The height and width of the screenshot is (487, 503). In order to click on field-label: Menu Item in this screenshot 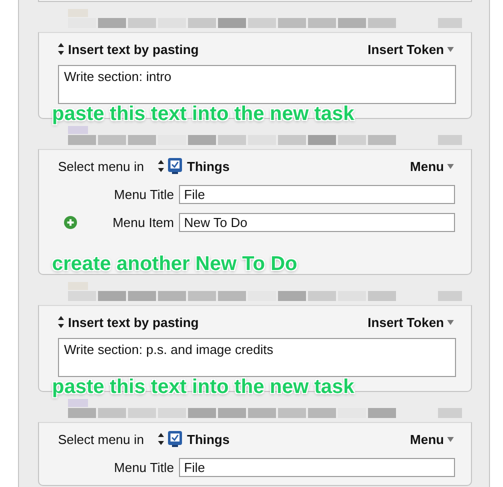, I will do `click(143, 222)`.